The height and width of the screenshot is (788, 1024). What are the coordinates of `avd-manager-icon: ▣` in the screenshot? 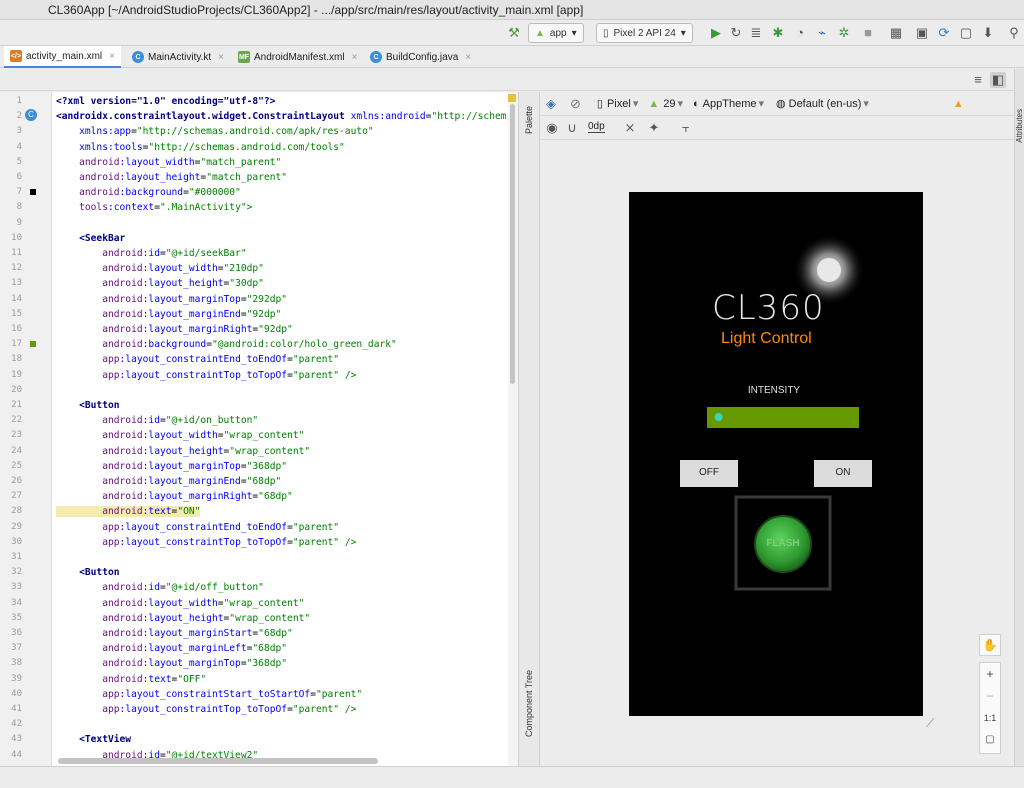 It's located at (922, 33).